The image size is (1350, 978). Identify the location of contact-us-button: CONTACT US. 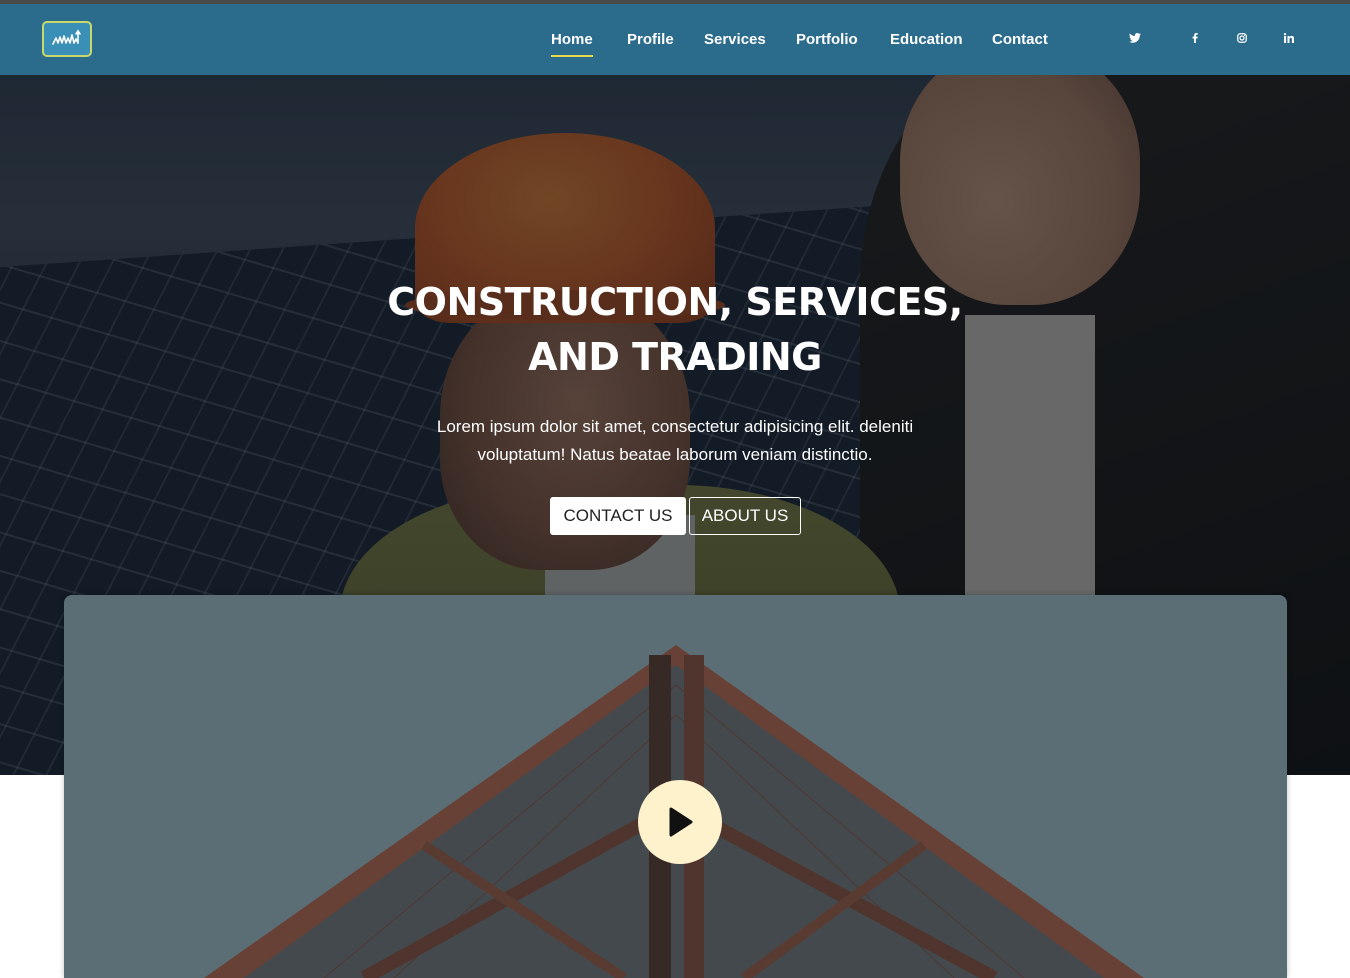
(618, 516).